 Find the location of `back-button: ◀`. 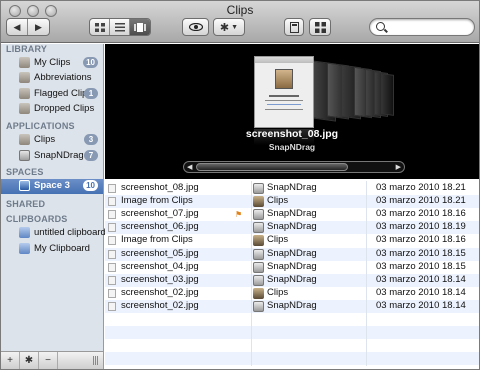

back-button: ◀ is located at coordinates (17, 27).